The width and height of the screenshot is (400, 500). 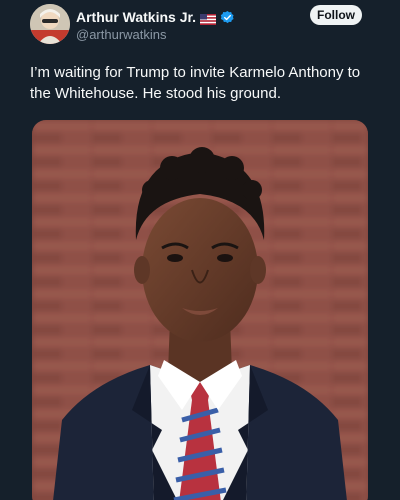 What do you see at coordinates (155, 34) in the screenshot?
I see `user-handle: @arthurwatkins` at bounding box center [155, 34].